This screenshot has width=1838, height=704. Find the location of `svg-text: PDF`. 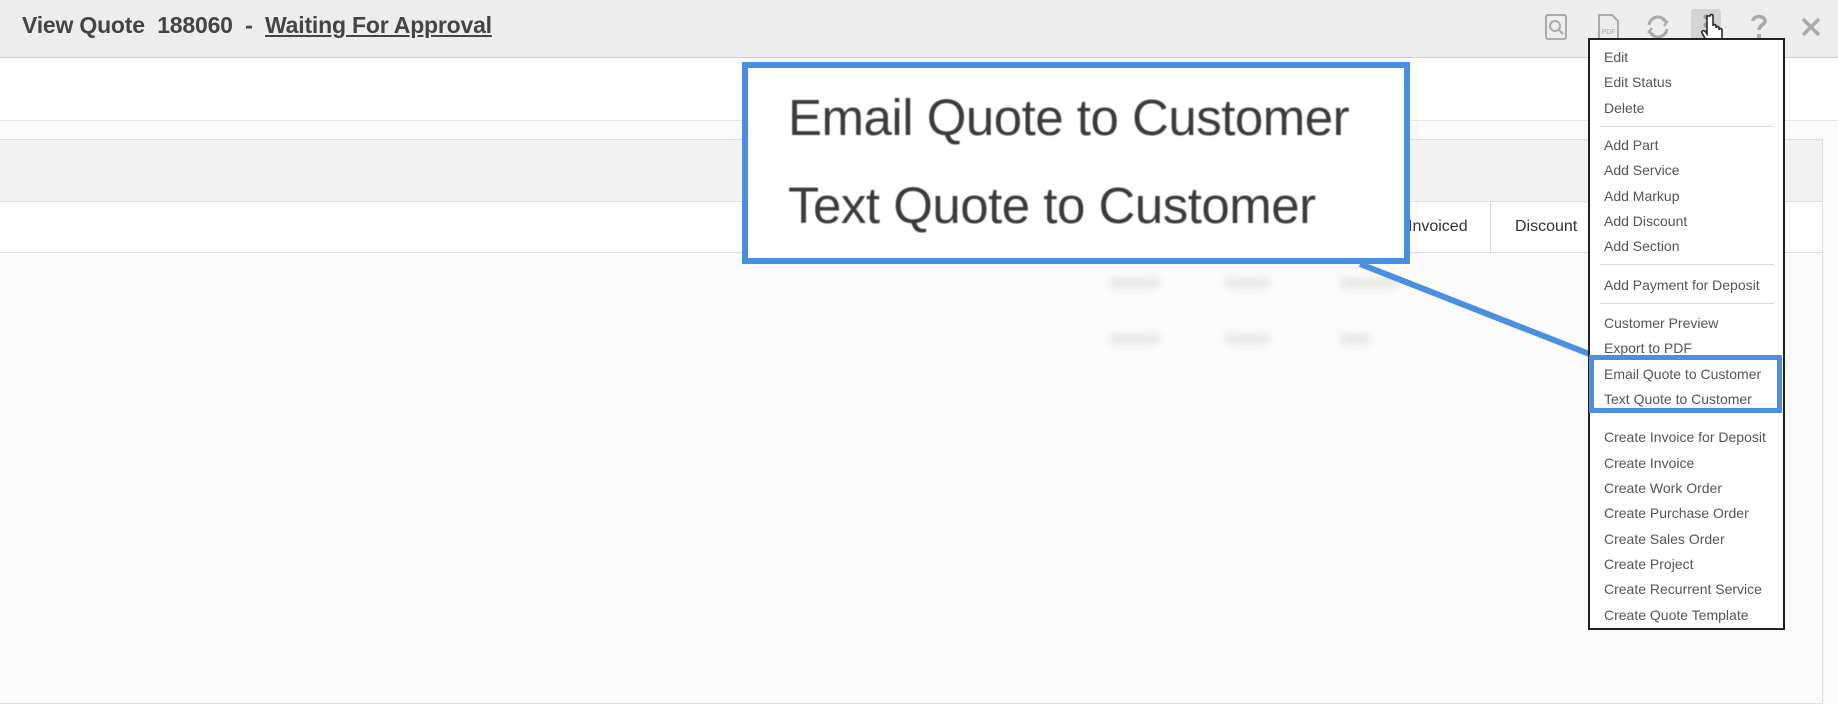

svg-text: PDF is located at coordinates (1609, 32).